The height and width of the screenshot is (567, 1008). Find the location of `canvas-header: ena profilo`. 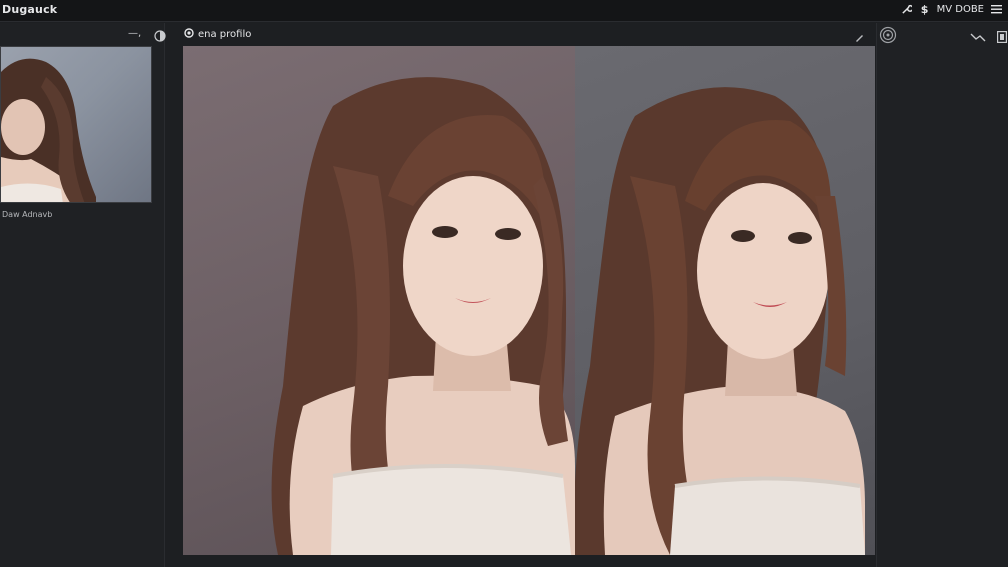

canvas-header: ena profilo is located at coordinates (526, 34).